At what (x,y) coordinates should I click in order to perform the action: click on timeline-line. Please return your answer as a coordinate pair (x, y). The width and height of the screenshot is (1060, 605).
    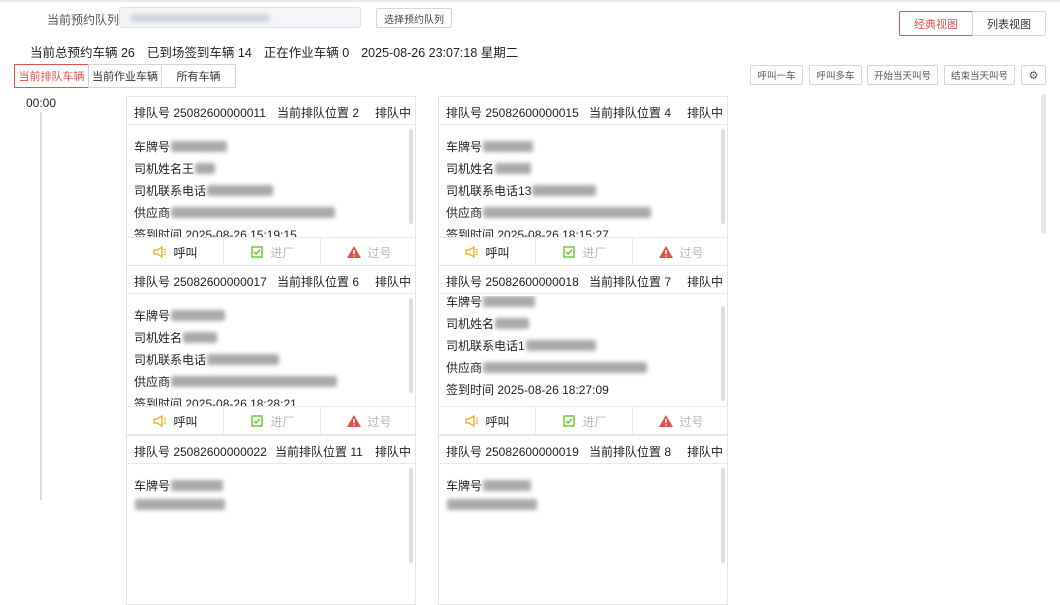
    Looking at the image, I should click on (41, 306).